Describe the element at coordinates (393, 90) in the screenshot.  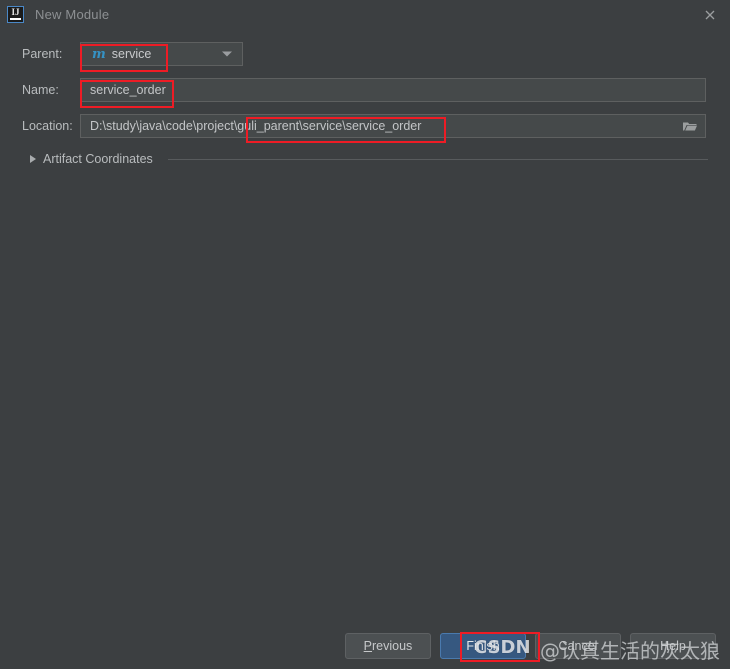
I see `name-input: service_order` at that location.